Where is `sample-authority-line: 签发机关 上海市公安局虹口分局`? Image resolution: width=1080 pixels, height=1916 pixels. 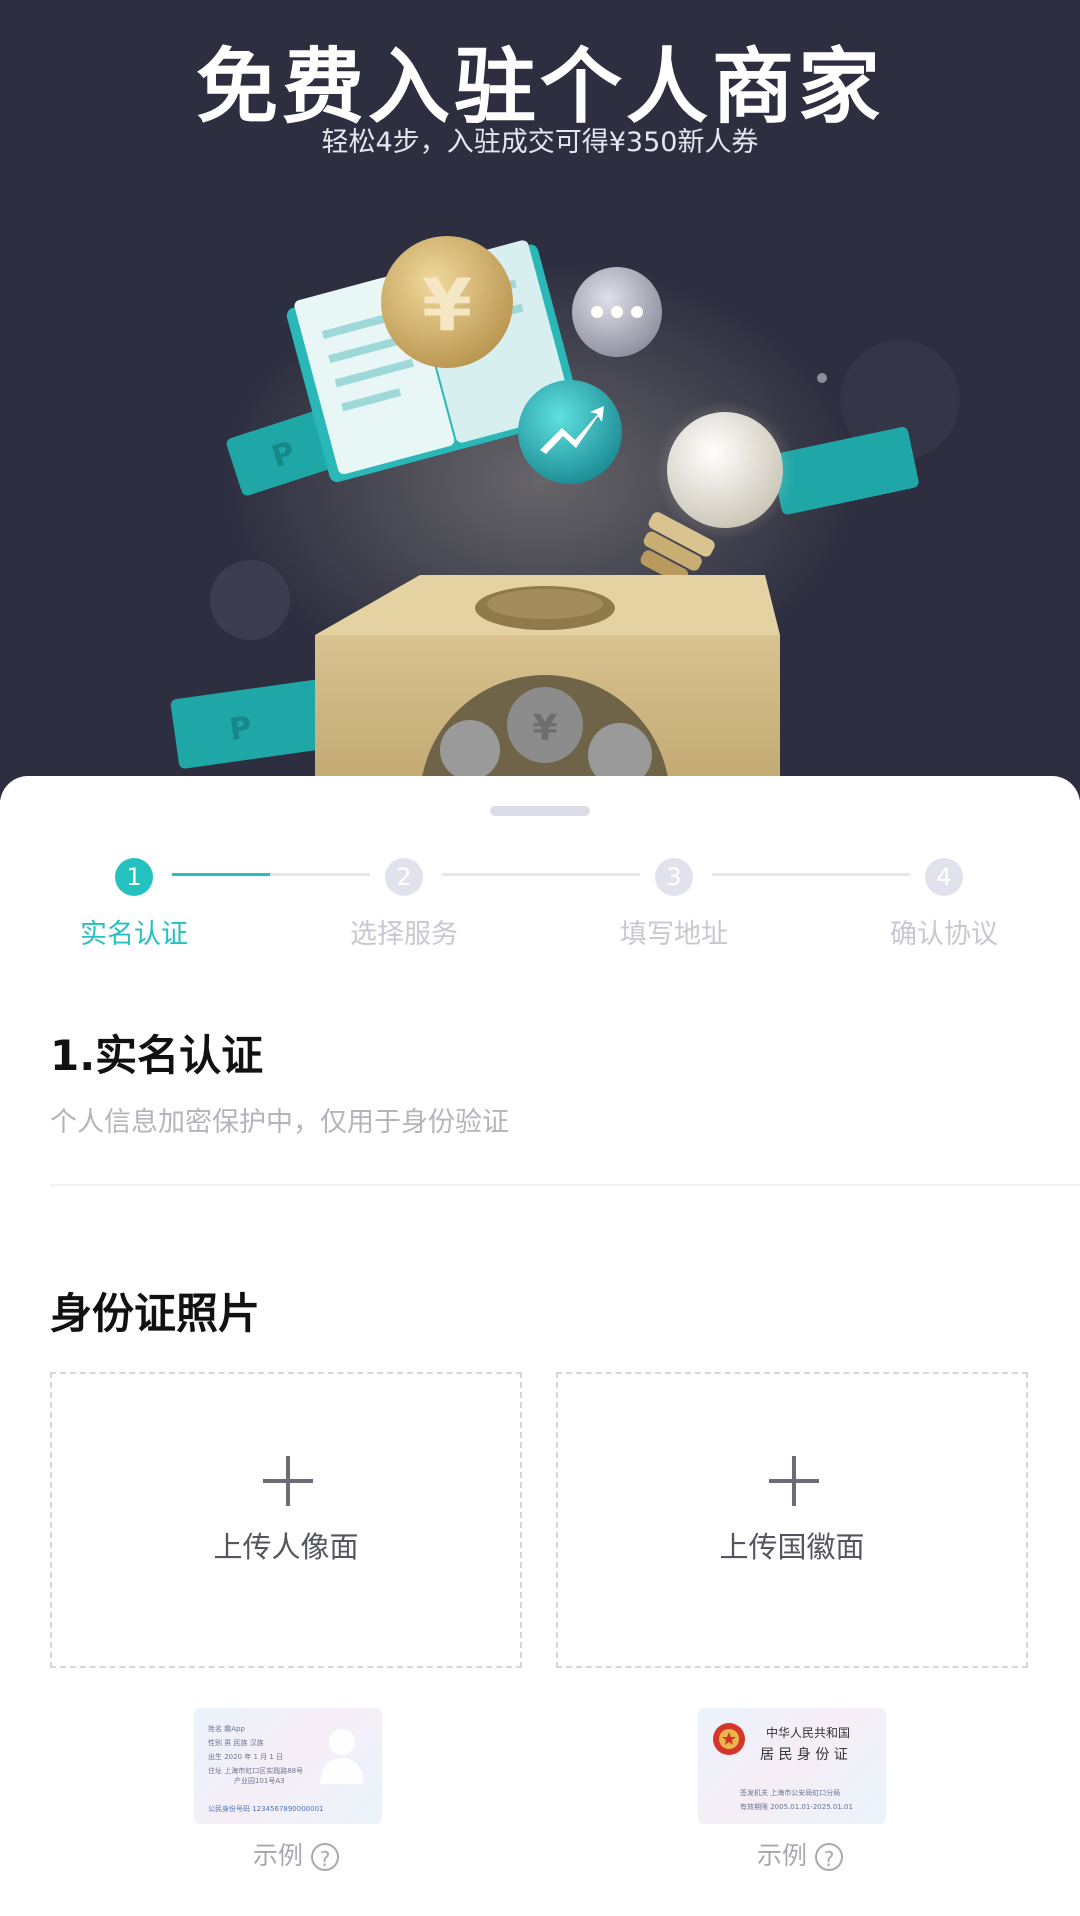
sample-authority-line: 签发机关 上海市公安局虹口分局 is located at coordinates (790, 1793).